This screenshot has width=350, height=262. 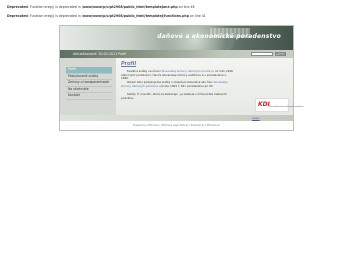 What do you see at coordinates (219, 36) in the screenshot?
I see `site-tagline: daňové a ekonomické poradenstvo` at bounding box center [219, 36].